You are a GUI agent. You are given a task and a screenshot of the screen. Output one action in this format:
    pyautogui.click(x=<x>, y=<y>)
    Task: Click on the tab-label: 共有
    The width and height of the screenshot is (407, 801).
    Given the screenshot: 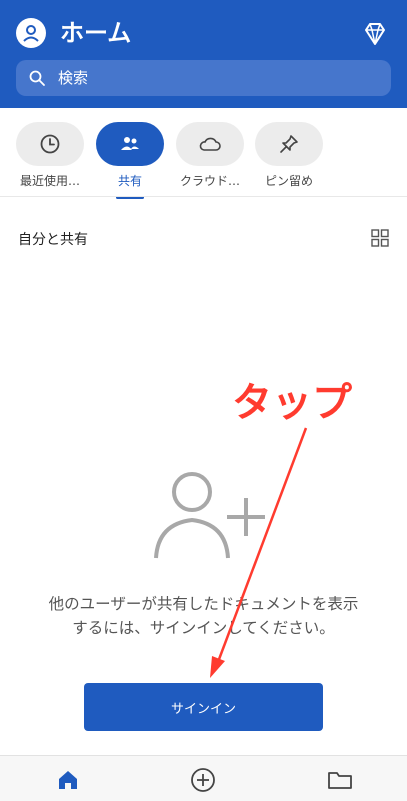 What is the action you would take?
    pyautogui.click(x=129, y=181)
    